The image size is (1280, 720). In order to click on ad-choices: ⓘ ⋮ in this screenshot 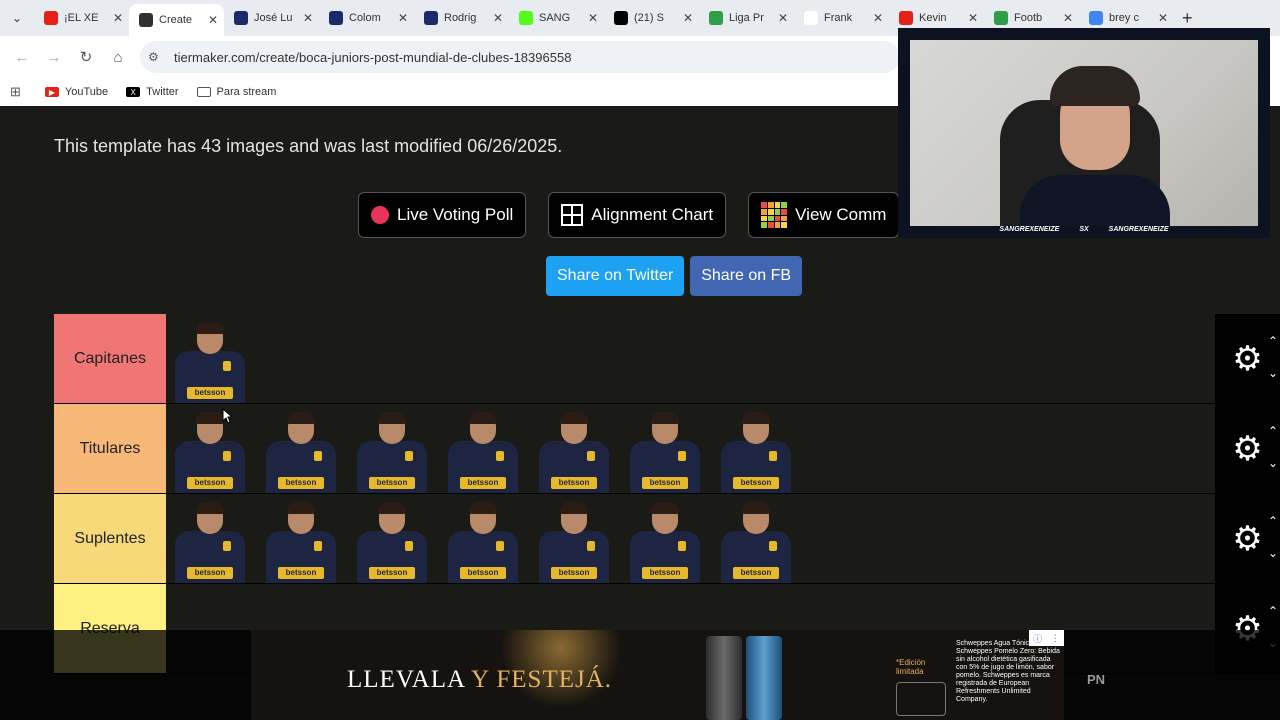, I will do `click(1046, 638)`.